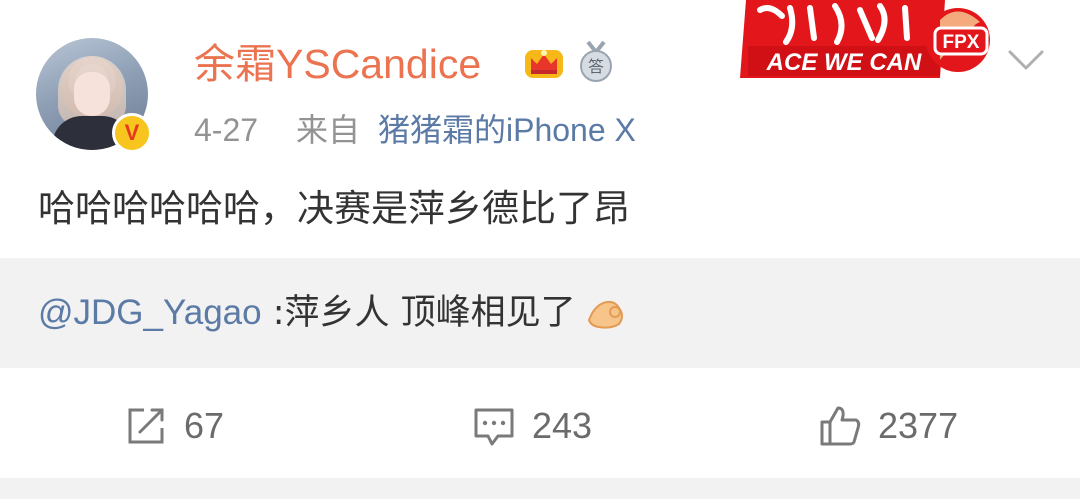 Image resolution: width=1080 pixels, height=499 pixels. What do you see at coordinates (150, 312) in the screenshot?
I see `retweet-user: @JDG_Yagao` at bounding box center [150, 312].